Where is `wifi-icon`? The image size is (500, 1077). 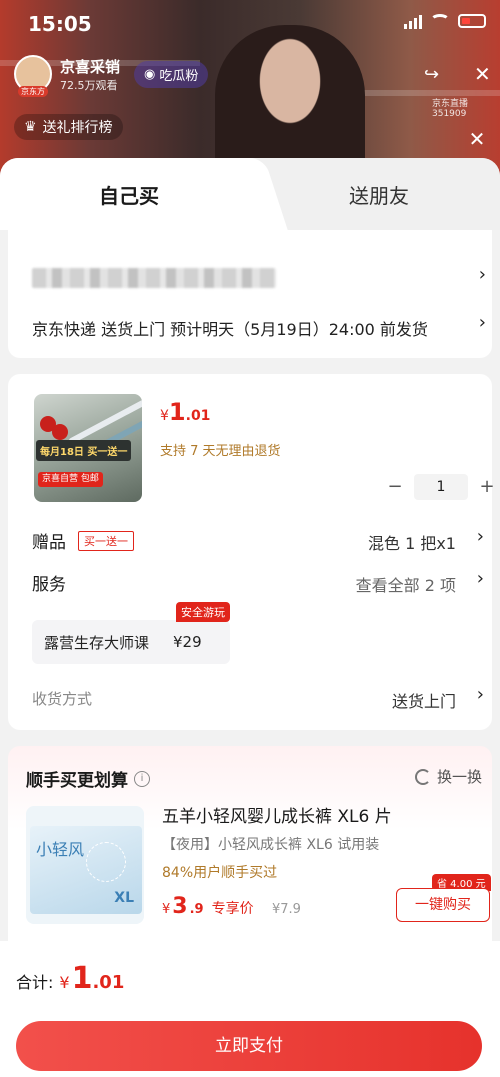
wifi-icon is located at coordinates (440, 21).